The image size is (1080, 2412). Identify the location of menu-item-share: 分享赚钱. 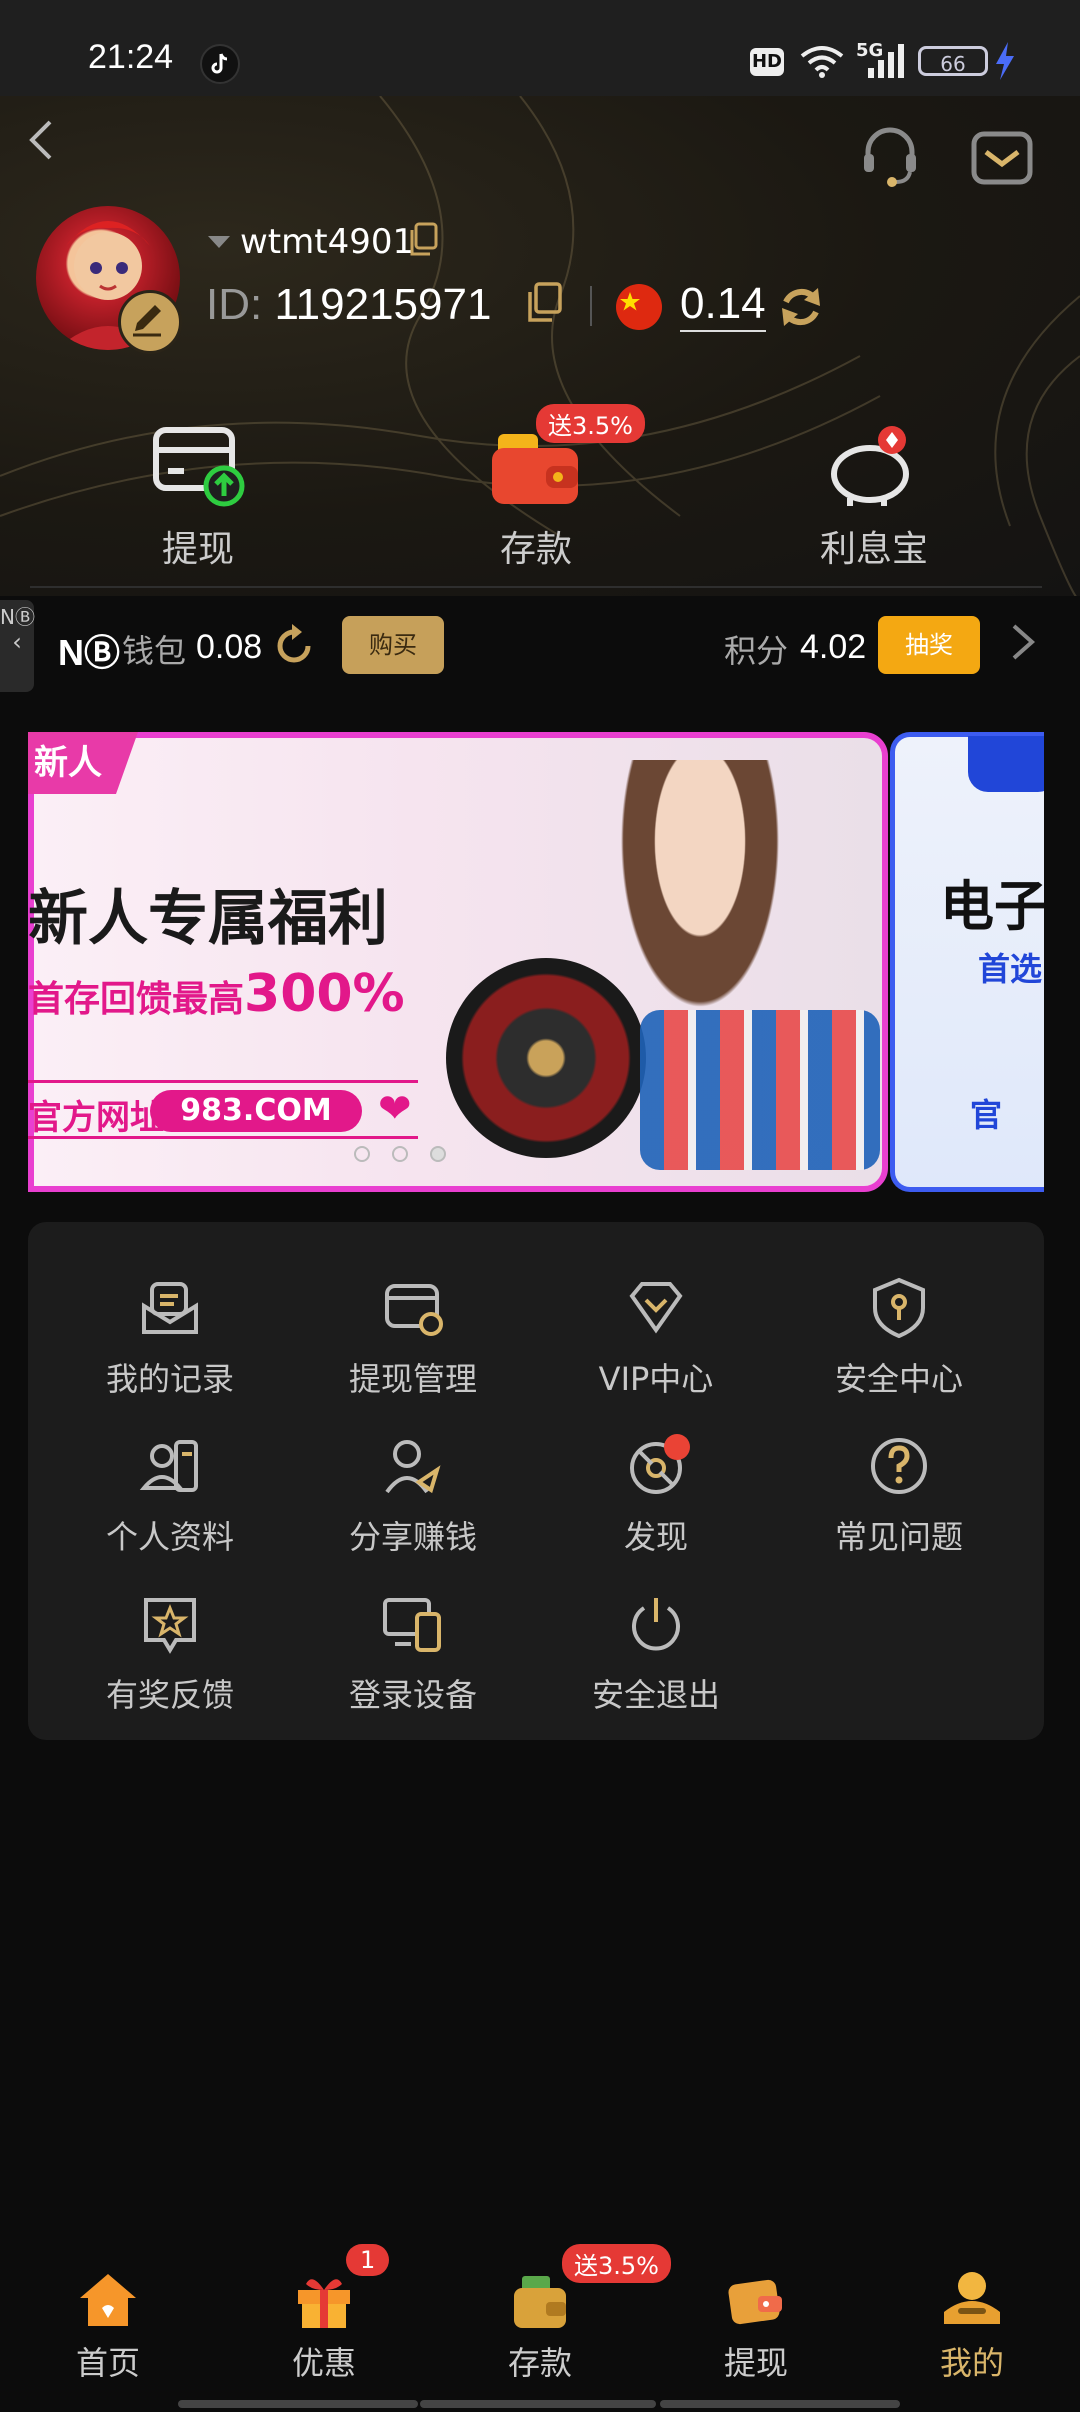
(413, 1496).